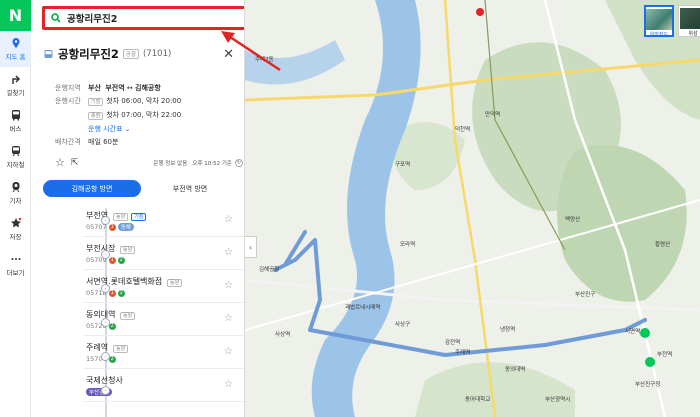 The image size is (700, 417). I want to click on naver-logo: N, so click(15, 15).